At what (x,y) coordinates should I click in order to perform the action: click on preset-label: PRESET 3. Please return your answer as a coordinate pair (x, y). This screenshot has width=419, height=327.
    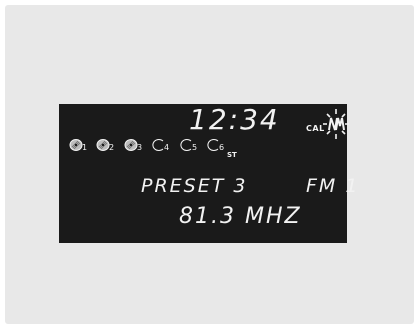
    Looking at the image, I should click on (194, 186).